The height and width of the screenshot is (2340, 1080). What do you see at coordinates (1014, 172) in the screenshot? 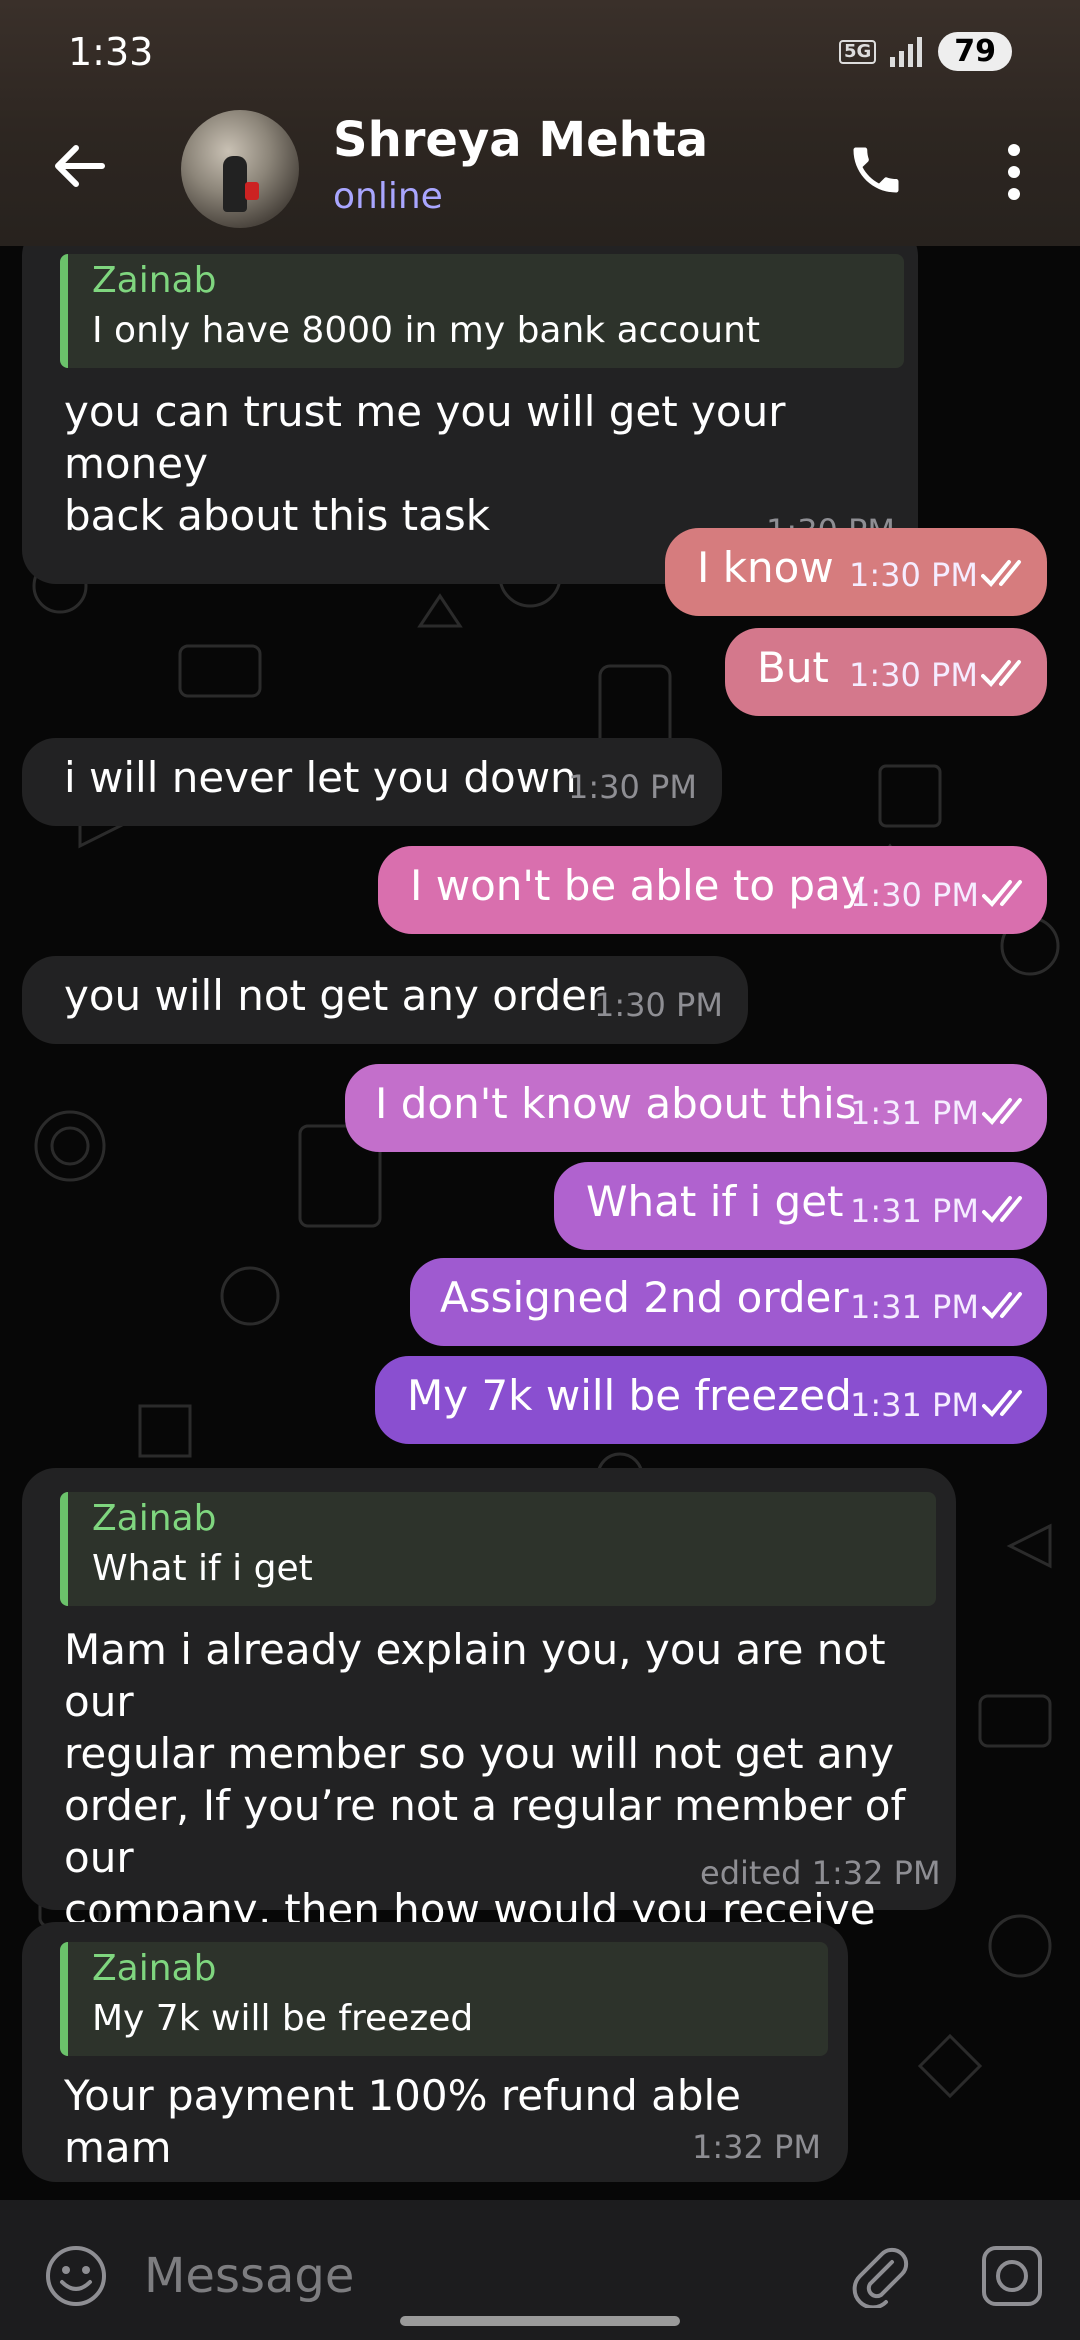
I see `more-vert-icon` at bounding box center [1014, 172].